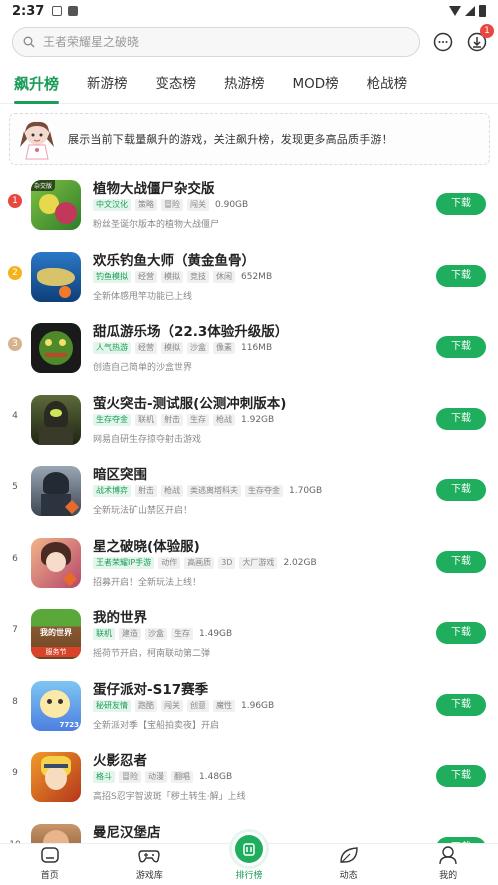 This screenshot has width=498, height=885. Describe the element at coordinates (213, 42) in the screenshot. I see `search-input` at that location.